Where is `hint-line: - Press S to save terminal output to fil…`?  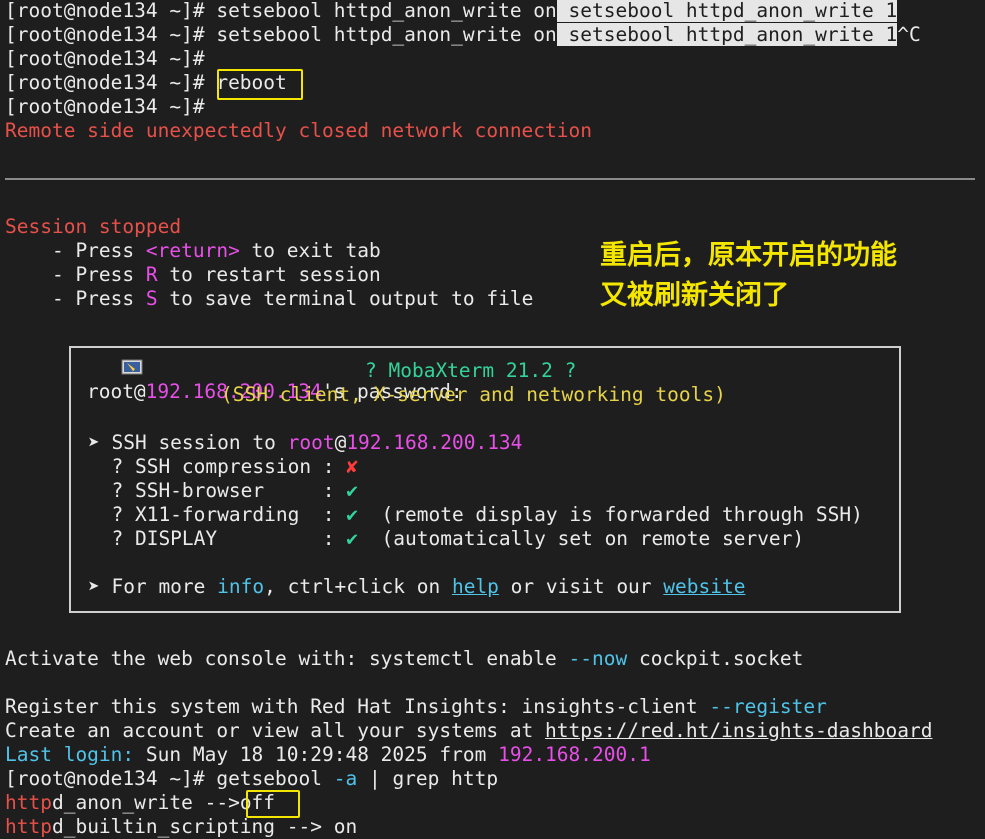 hint-line: - Press S to save terminal output to fil… is located at coordinates (269, 298).